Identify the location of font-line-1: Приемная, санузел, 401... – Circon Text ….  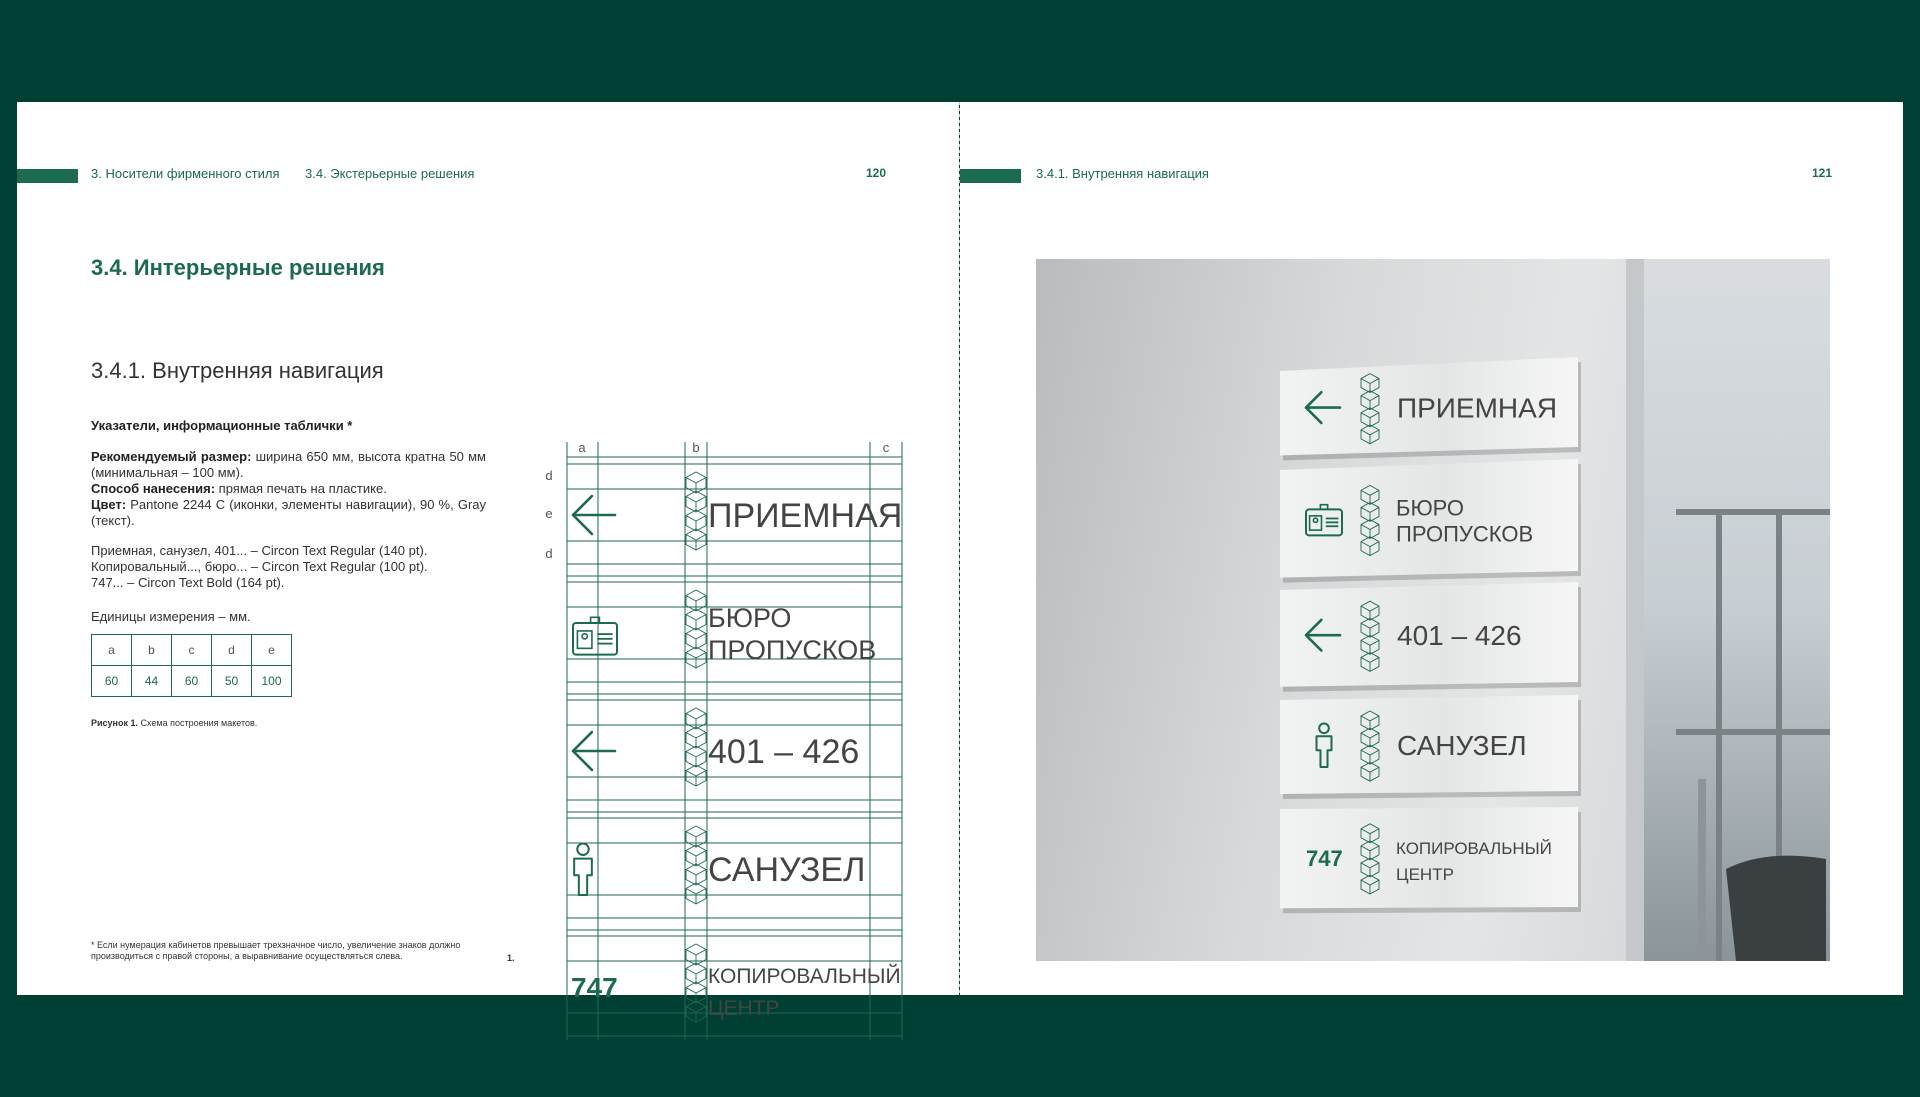
(259, 550).